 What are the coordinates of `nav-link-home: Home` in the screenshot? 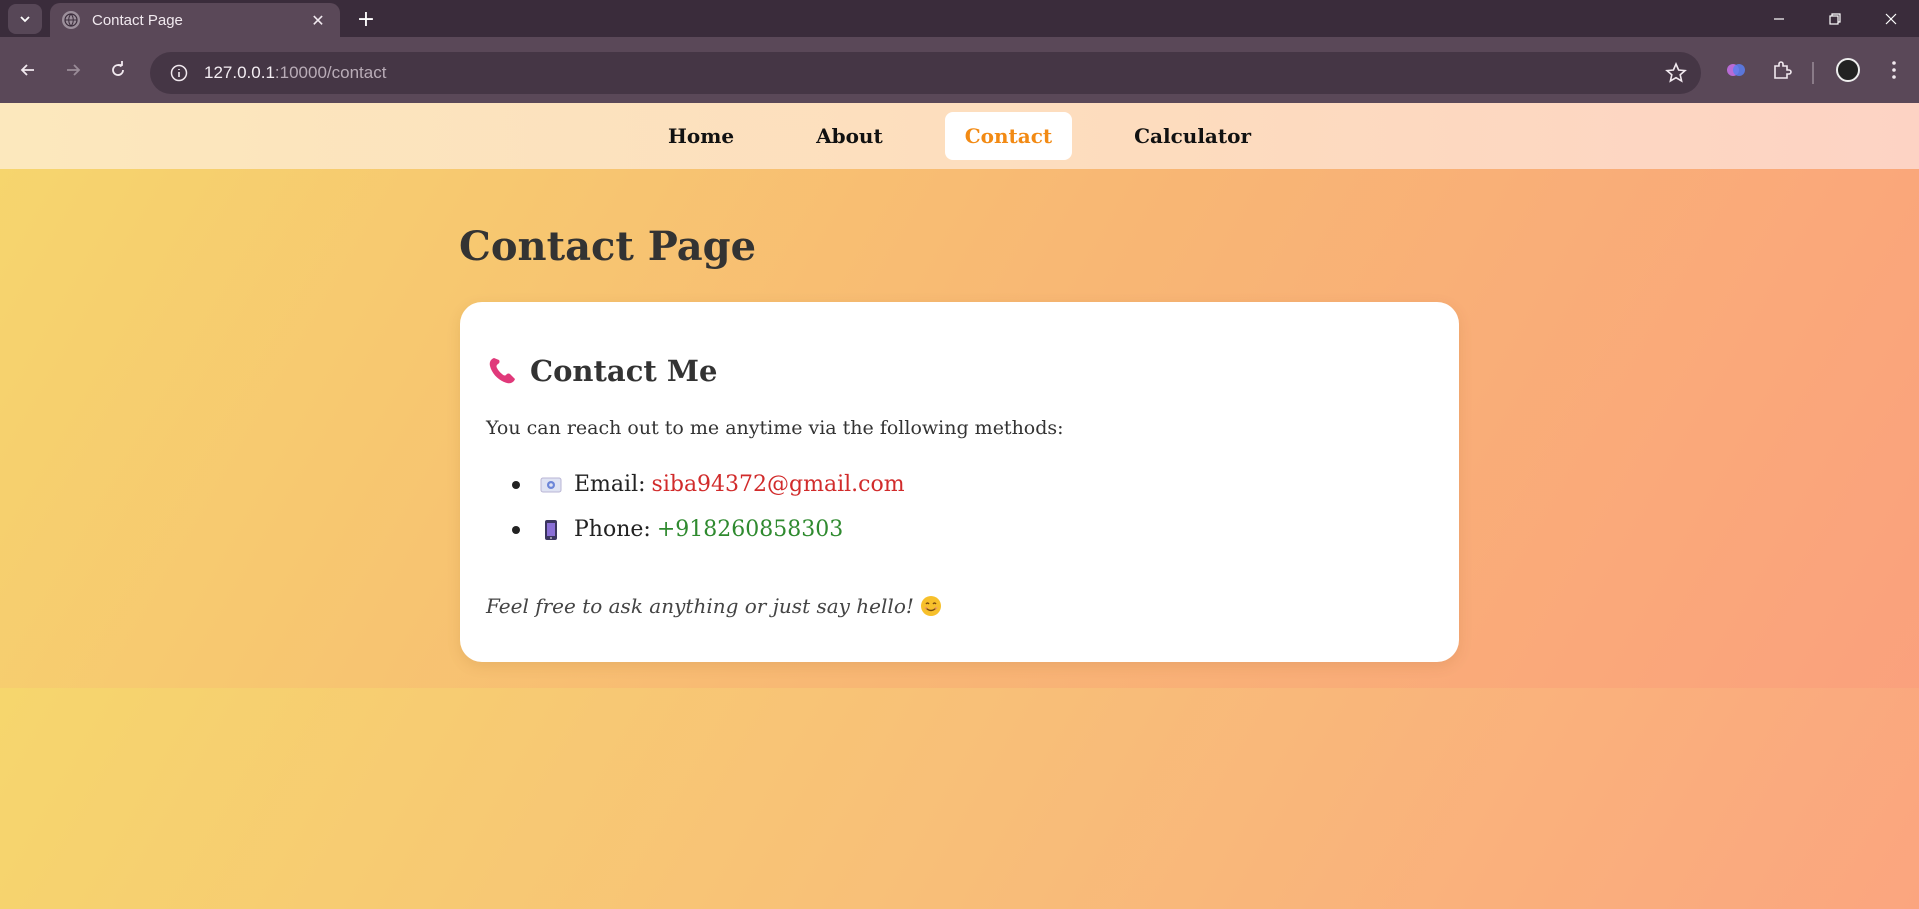 It's located at (701, 136).